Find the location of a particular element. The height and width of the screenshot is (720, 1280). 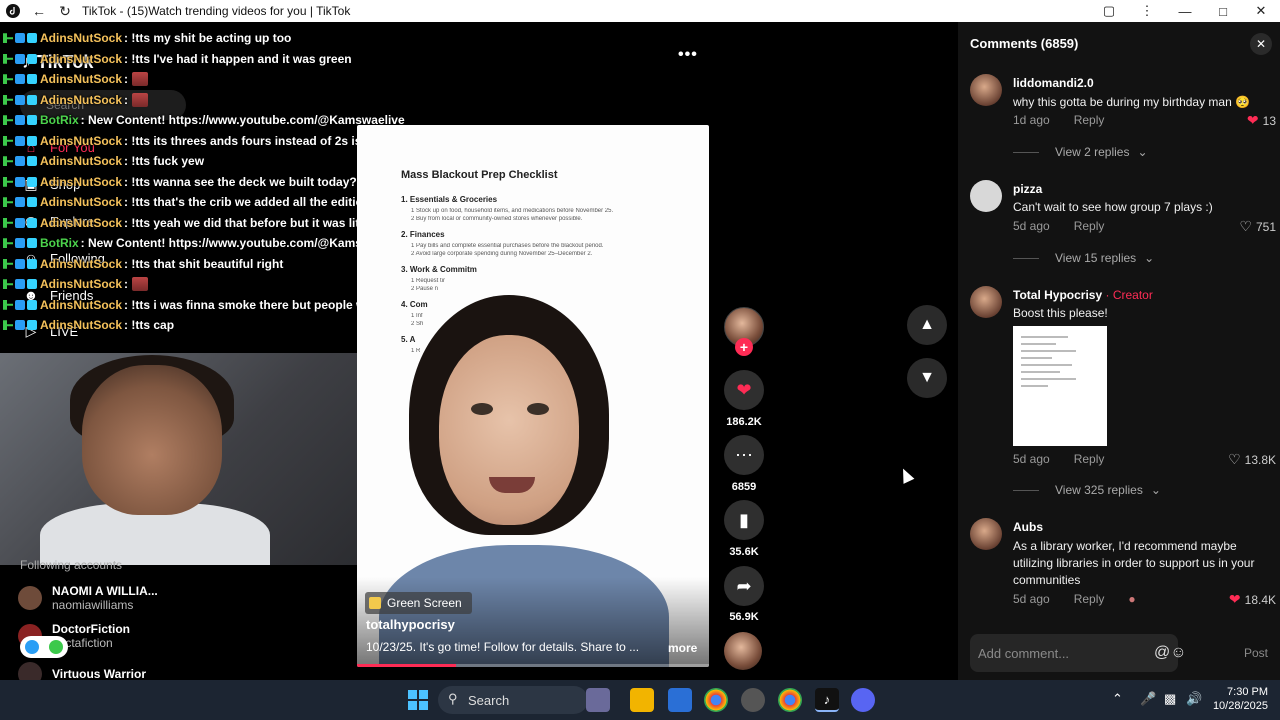

view-replies-button: View 325 replies ⌄ is located at coordinates (1087, 490).